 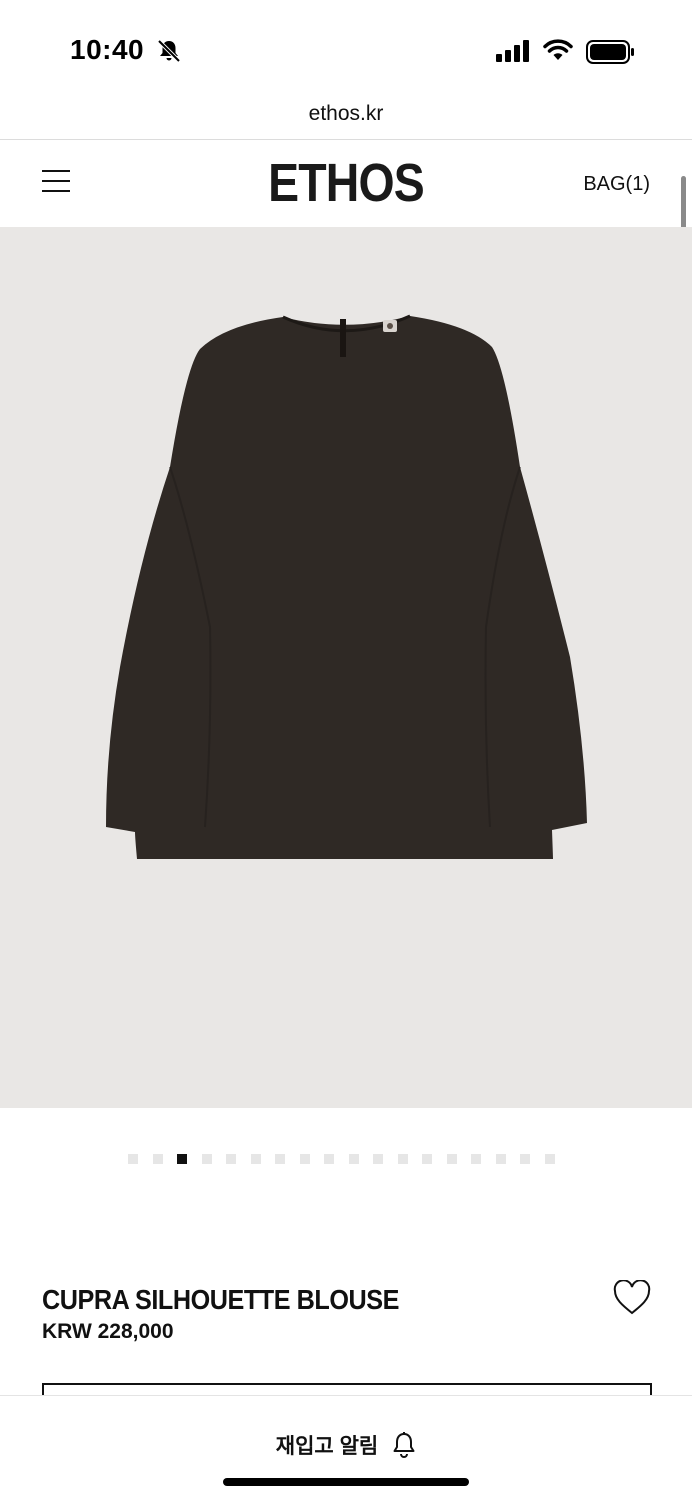 I want to click on product-price: KRW 228,000, so click(x=108, y=1331).